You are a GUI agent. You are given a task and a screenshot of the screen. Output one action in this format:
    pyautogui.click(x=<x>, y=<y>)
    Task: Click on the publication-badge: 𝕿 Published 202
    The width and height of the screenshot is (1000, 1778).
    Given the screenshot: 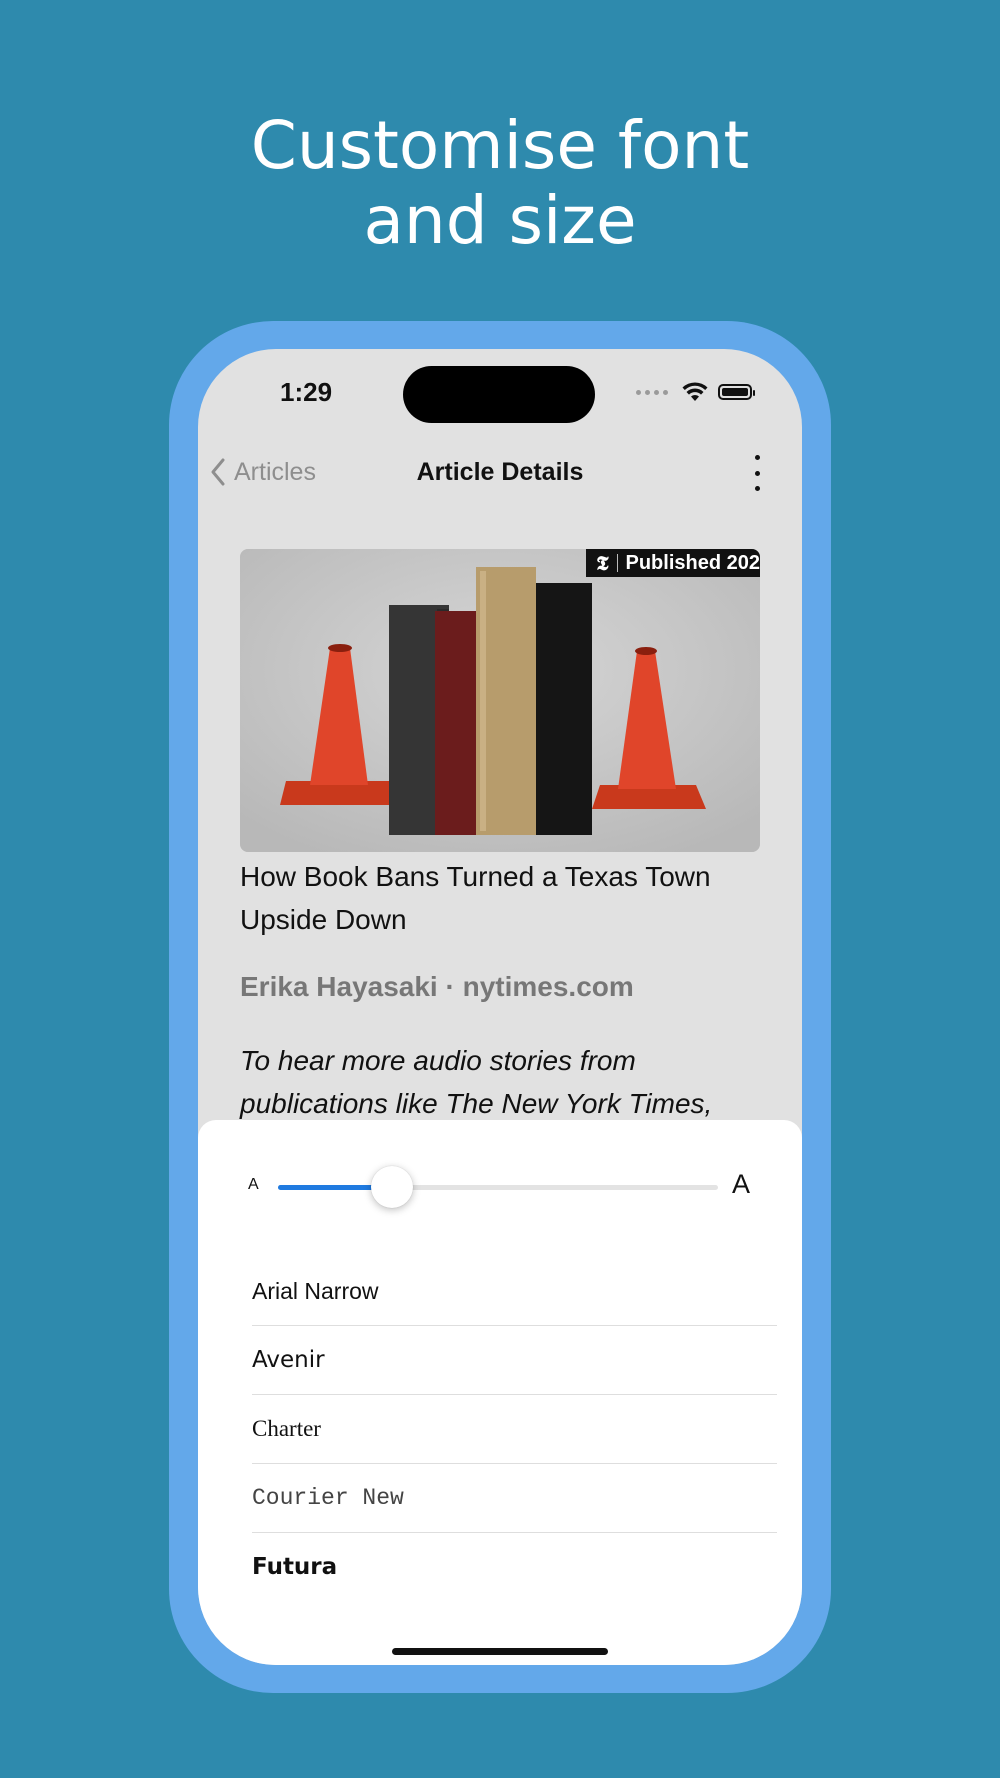 What is the action you would take?
    pyautogui.click(x=673, y=563)
    